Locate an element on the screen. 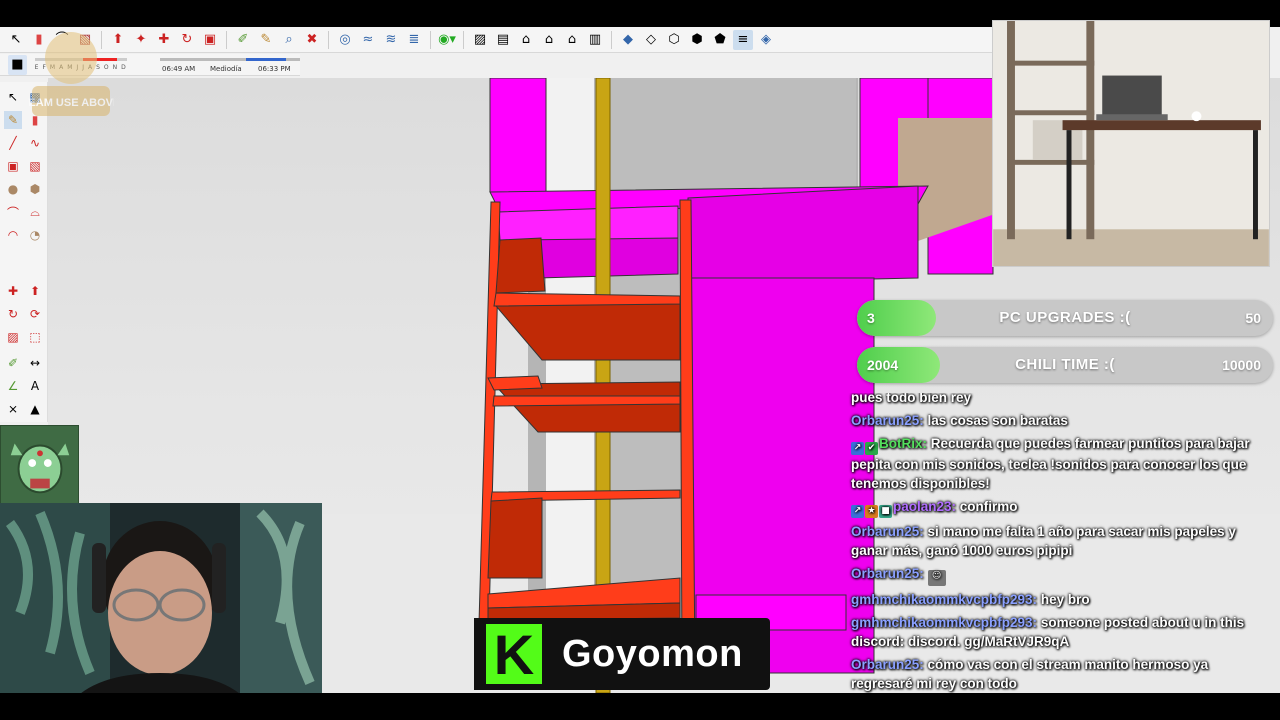 This screenshot has height=720, width=1280. components-icon: ◈ is located at coordinates (766, 40).